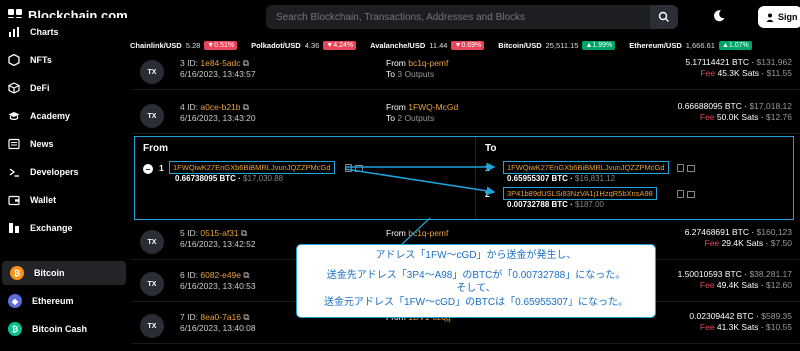 The image size is (800, 351). Describe the element at coordinates (218, 244) in the screenshot. I see `tx-date: 6/16/2023, 13:42:52` at that location.